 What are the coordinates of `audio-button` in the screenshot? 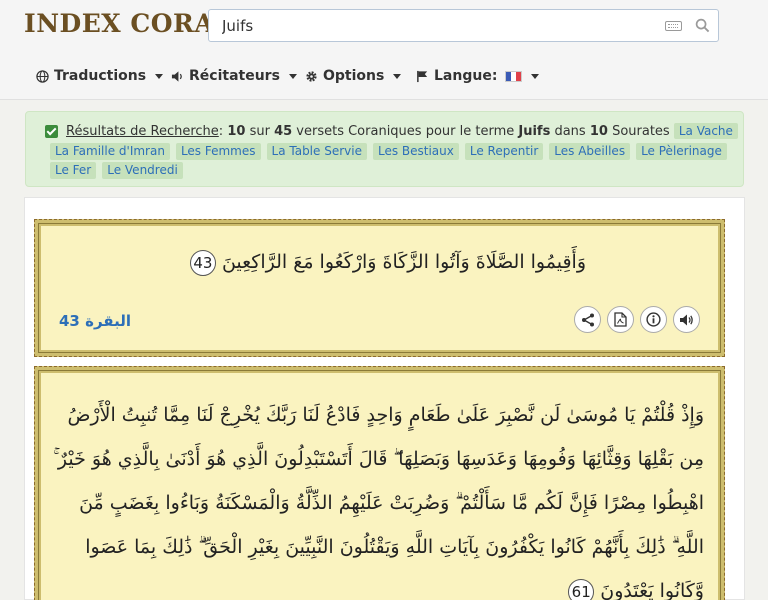 It's located at (686, 319).